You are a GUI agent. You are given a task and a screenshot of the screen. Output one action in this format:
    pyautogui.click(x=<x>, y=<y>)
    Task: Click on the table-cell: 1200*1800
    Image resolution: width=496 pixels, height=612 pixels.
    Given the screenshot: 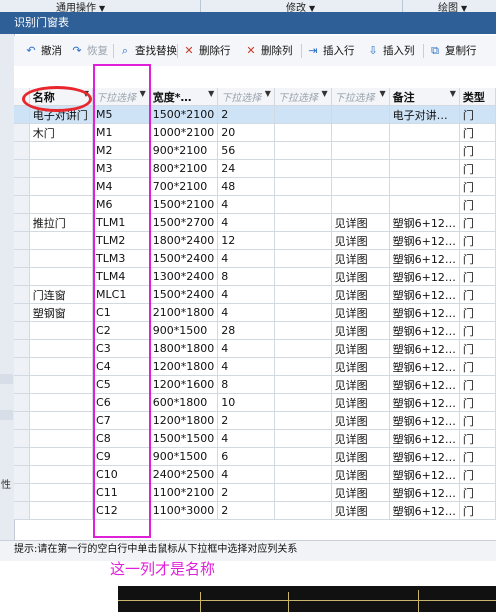 What is the action you would take?
    pyautogui.click(x=184, y=420)
    